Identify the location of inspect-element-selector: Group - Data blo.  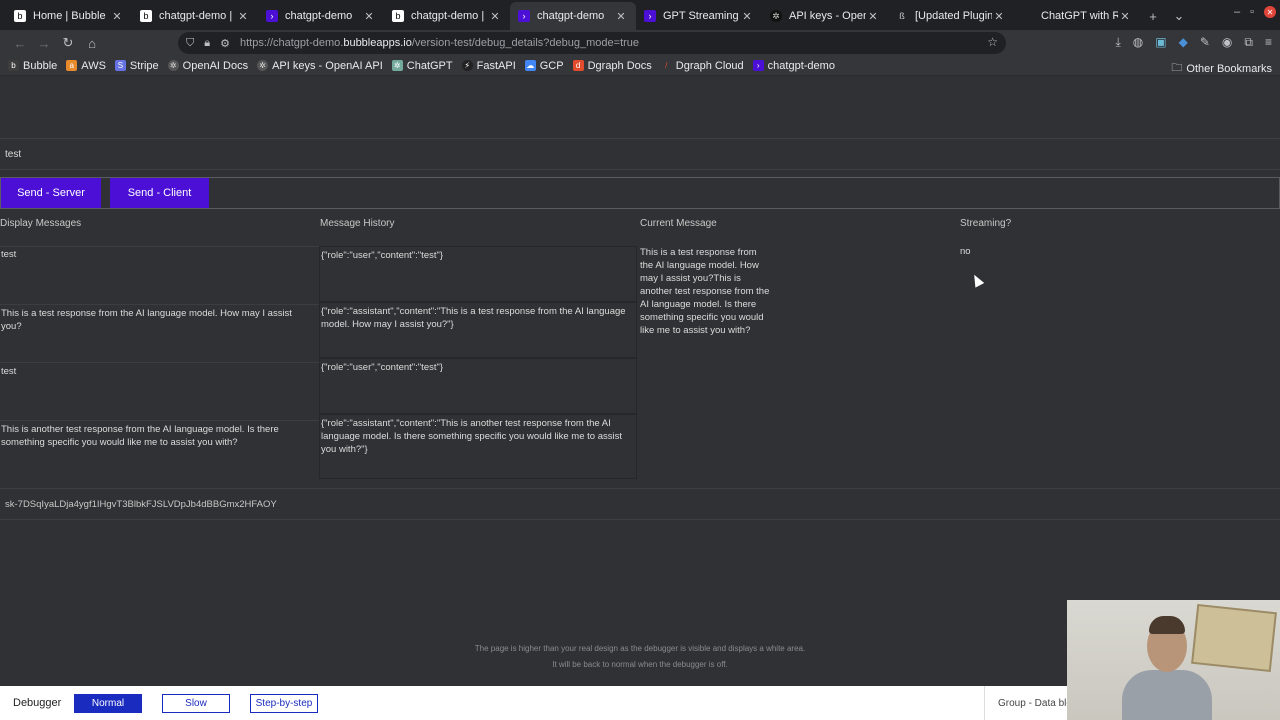
(1029, 703).